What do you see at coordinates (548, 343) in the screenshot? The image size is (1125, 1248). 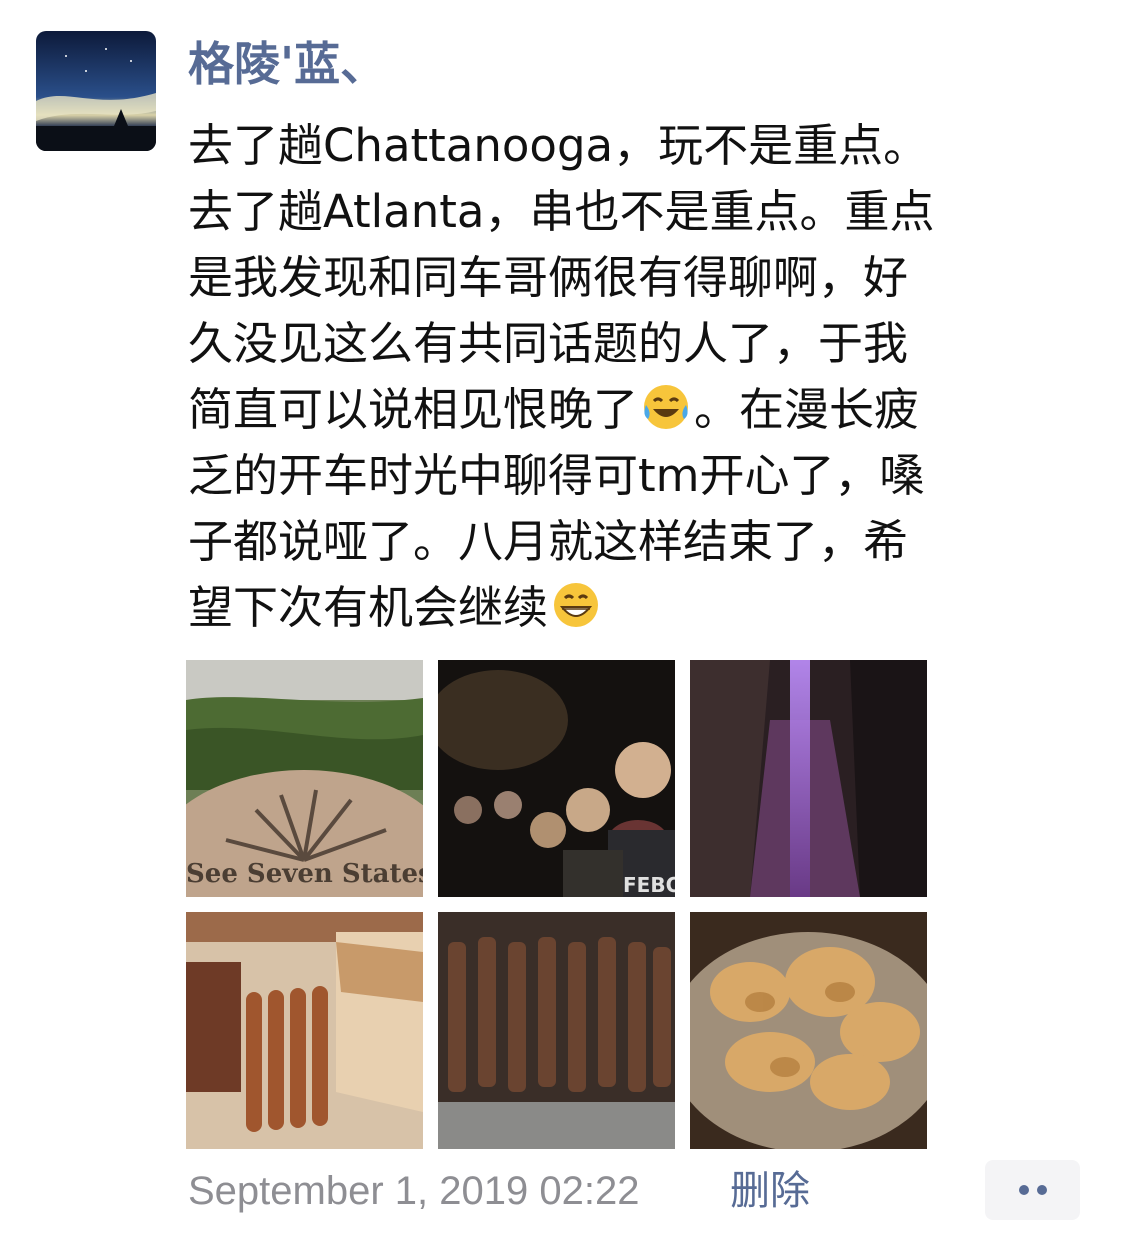 I see `post-line: 久没见这么有共同话题的人了，于我` at bounding box center [548, 343].